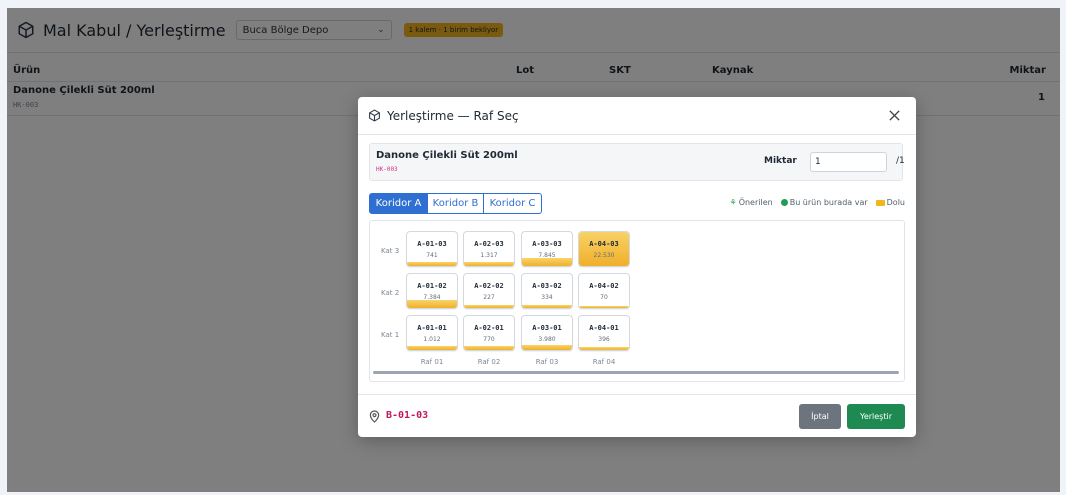 Image resolution: width=1066 pixels, height=495 pixels. Describe the element at coordinates (432, 249) in the screenshot. I see `shelf-cell: A-01-03 741` at that location.